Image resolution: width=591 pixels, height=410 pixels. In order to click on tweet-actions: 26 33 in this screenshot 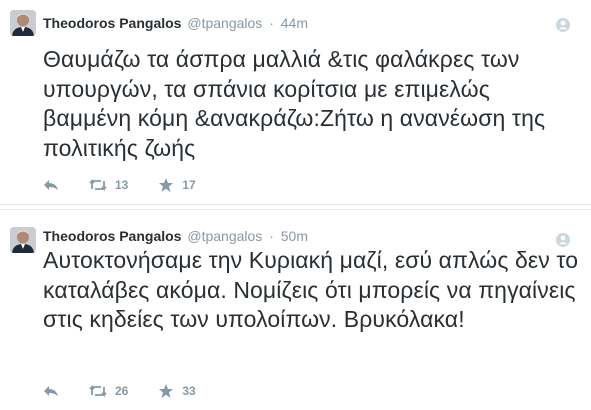, I will do `click(134, 391)`.